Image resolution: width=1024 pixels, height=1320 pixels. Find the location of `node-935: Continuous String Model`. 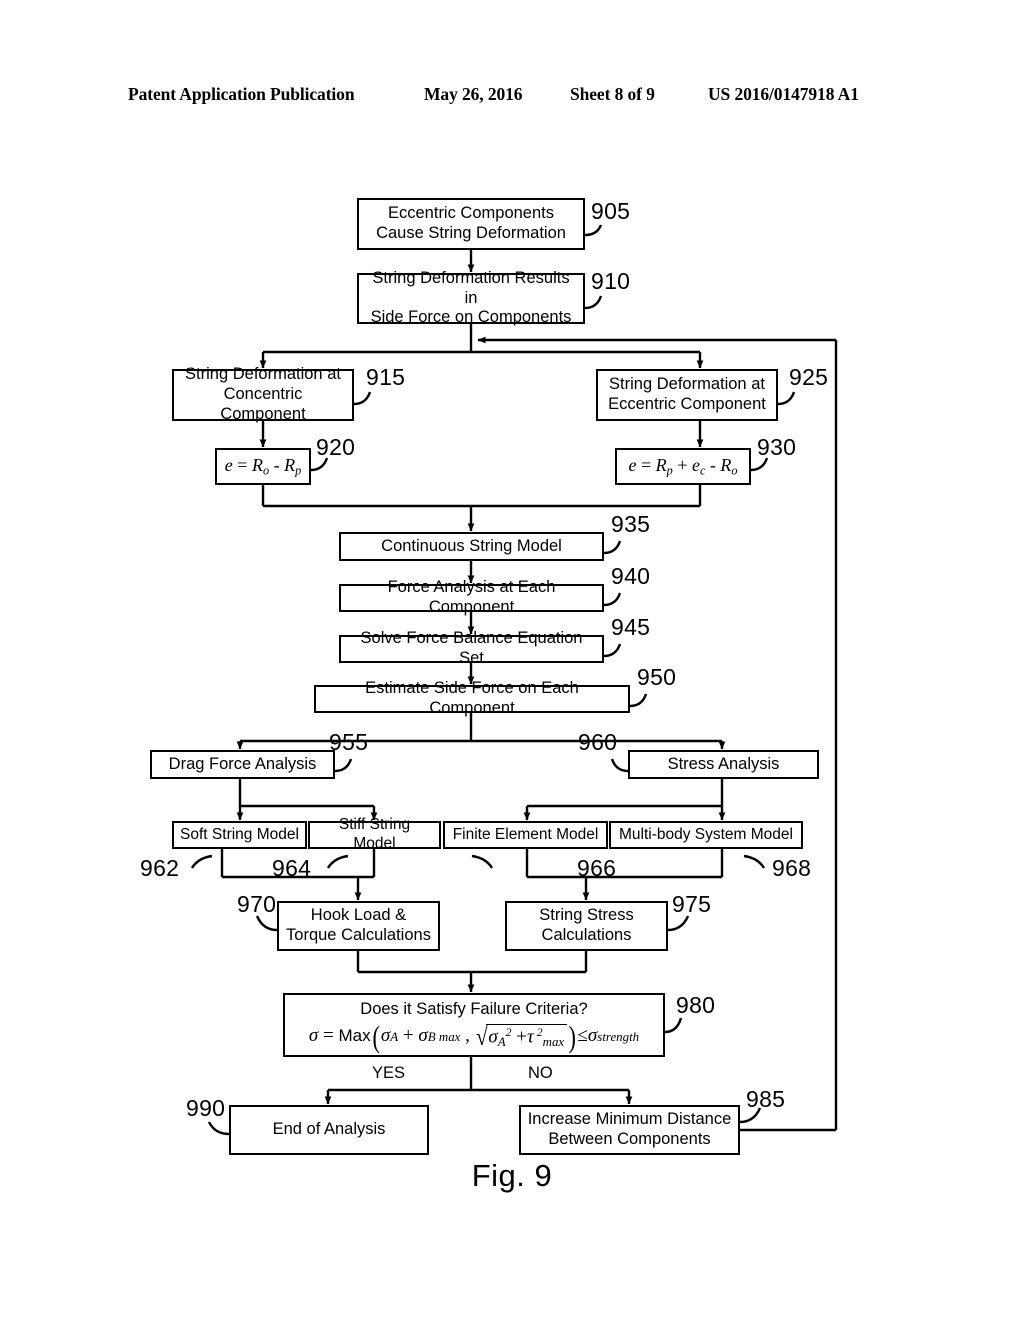

node-935: Continuous String Model is located at coordinates (471, 546).